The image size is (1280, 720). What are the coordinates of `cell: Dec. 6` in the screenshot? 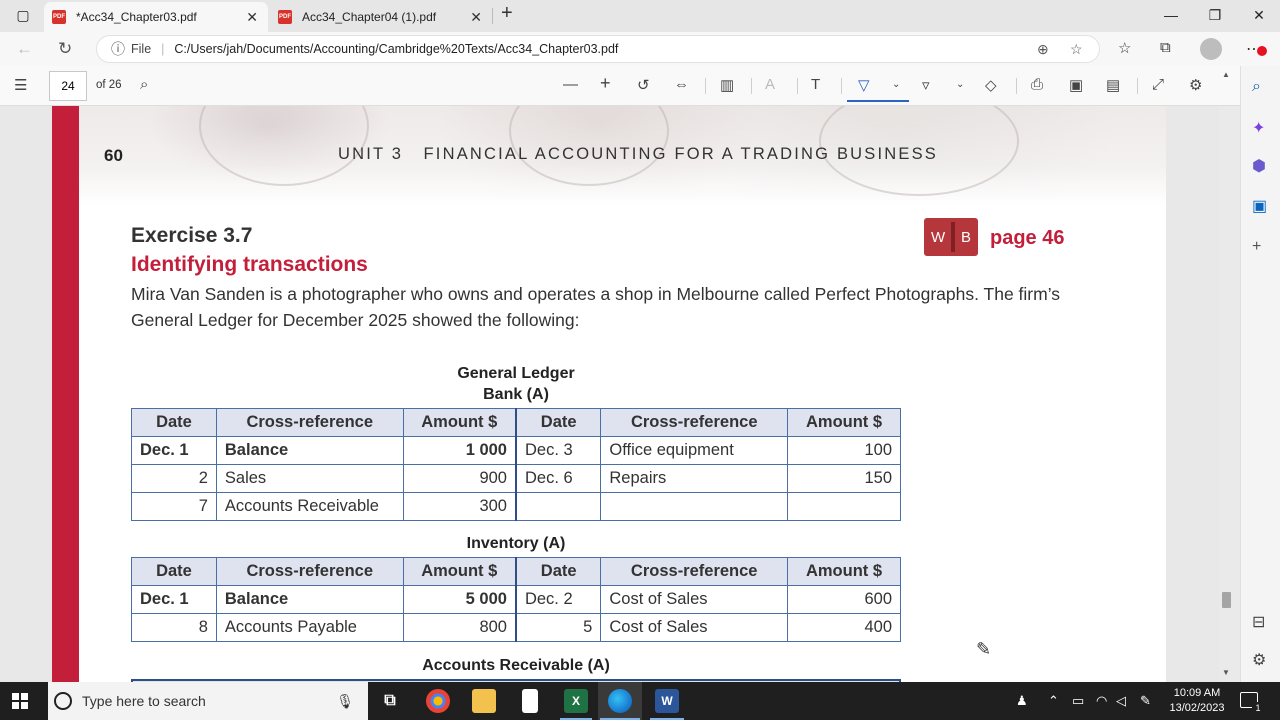 It's located at (558, 478).